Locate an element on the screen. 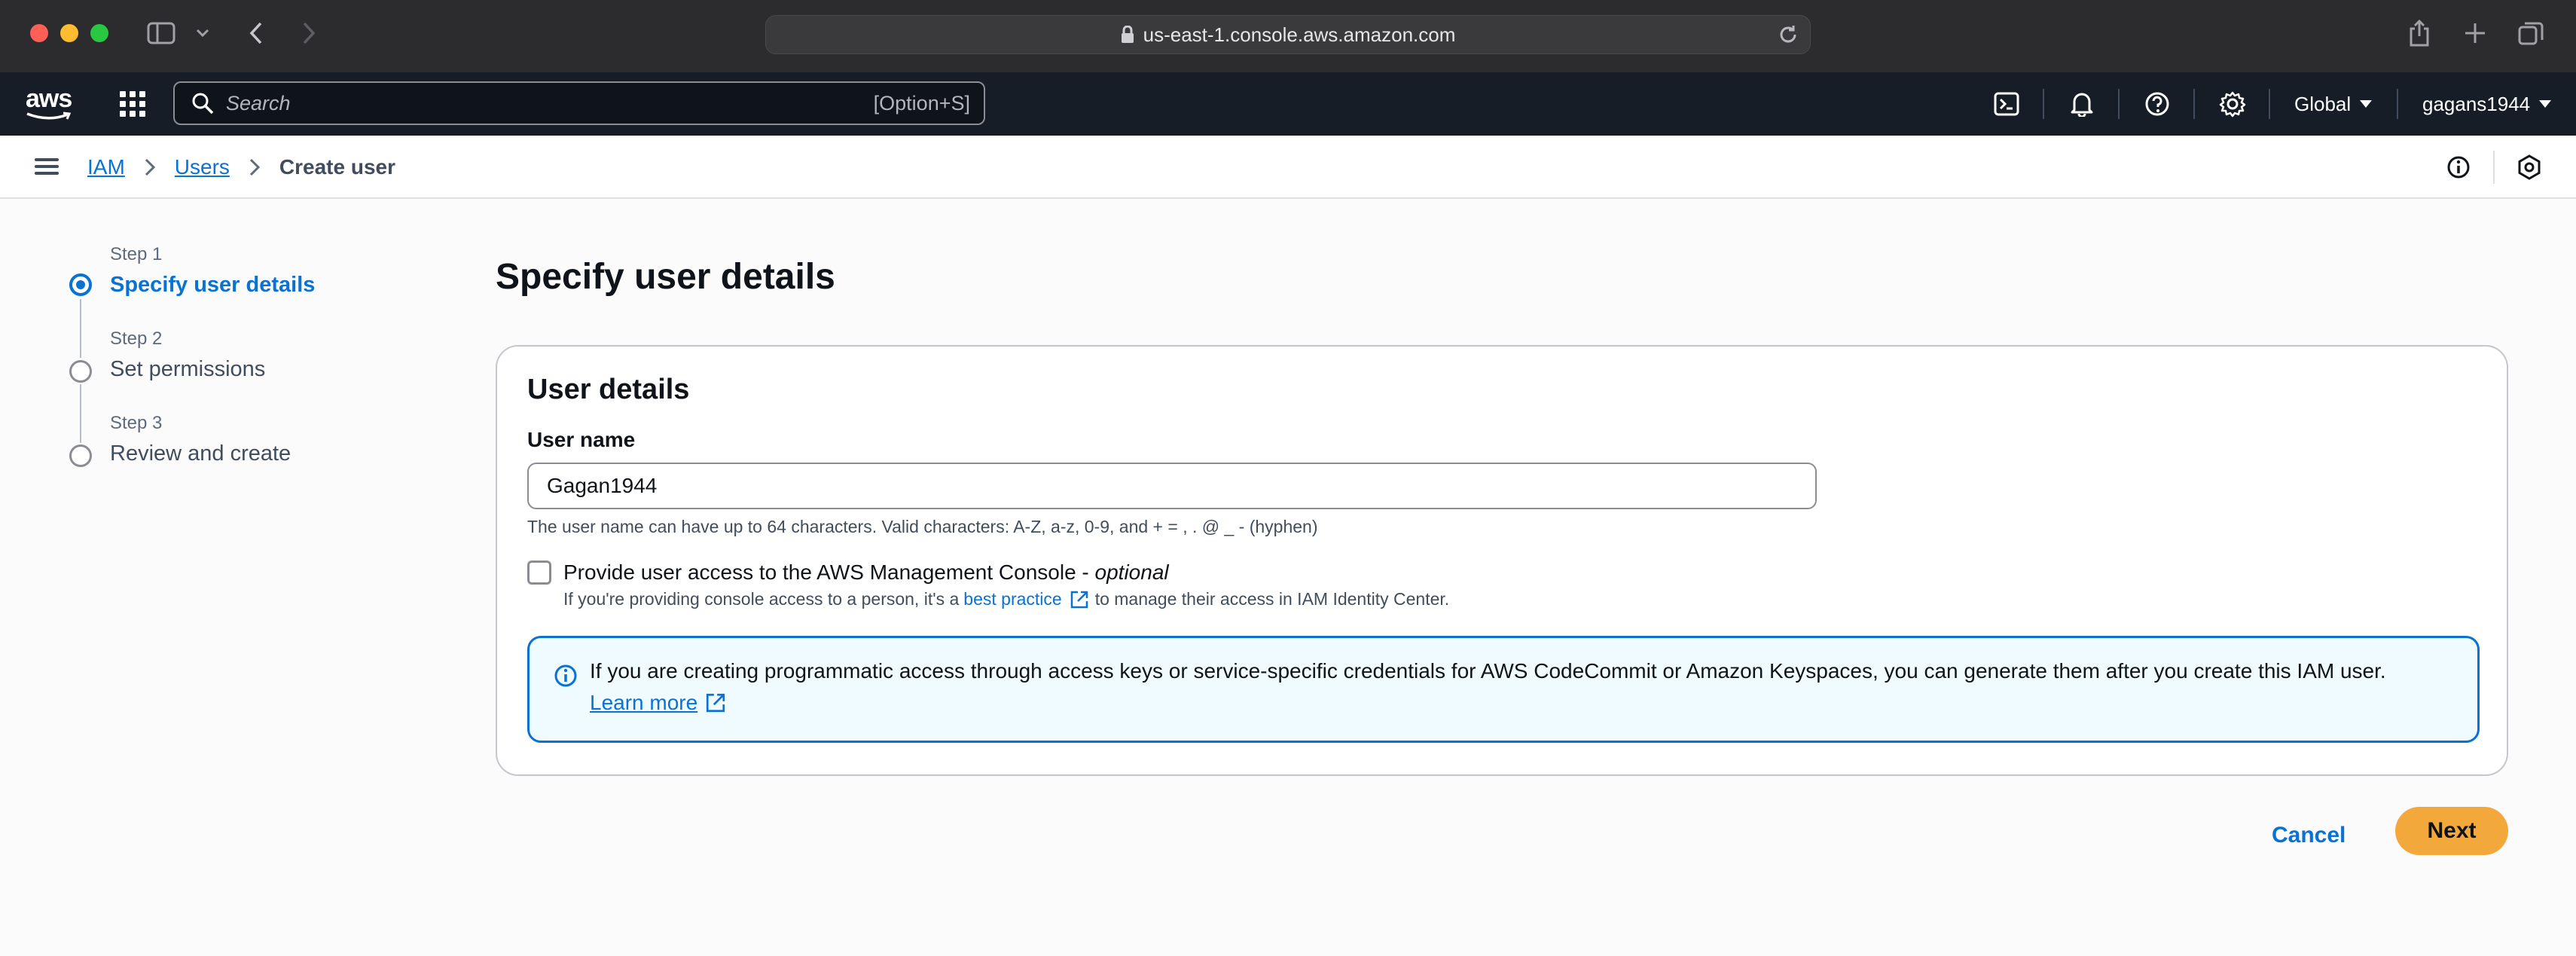  step-2-title: Set permissions is located at coordinates (188, 369).